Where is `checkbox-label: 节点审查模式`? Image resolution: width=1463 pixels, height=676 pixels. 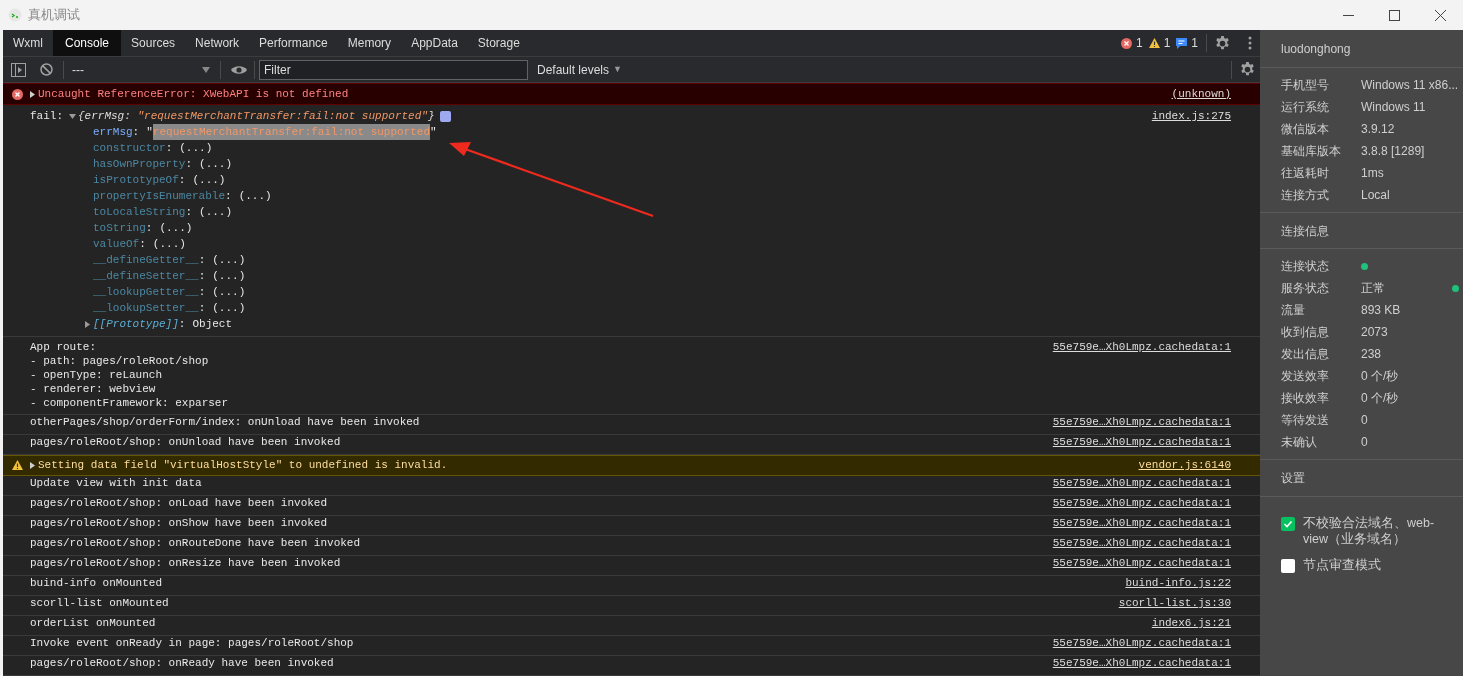
checkbox-label: 节点审查模式 is located at coordinates (1342, 565).